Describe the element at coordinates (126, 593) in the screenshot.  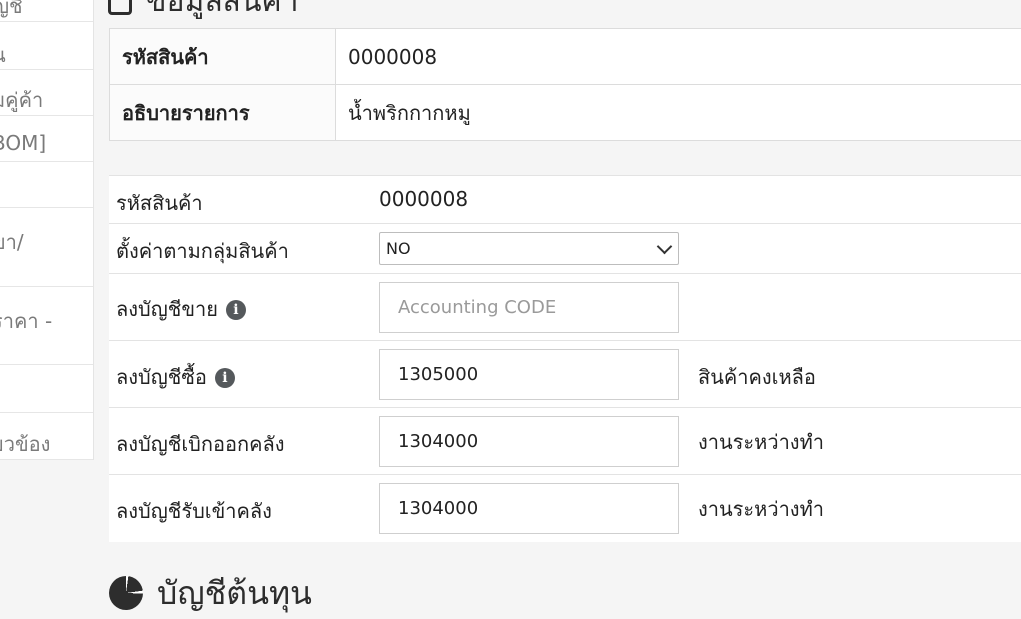
I see `pie-chart-icon` at that location.